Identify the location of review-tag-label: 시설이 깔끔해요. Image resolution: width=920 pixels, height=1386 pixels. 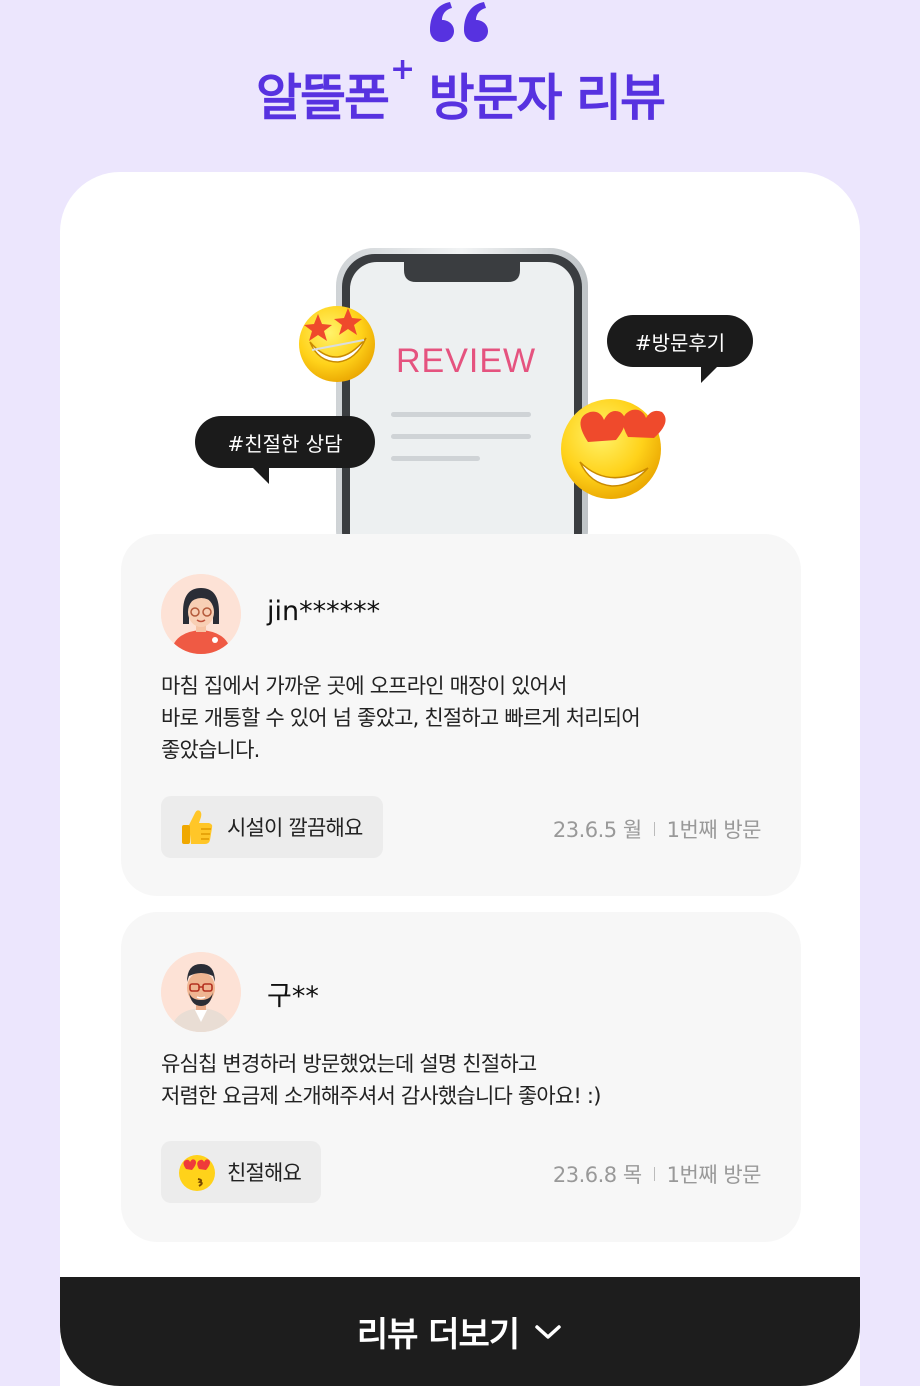
(295, 828).